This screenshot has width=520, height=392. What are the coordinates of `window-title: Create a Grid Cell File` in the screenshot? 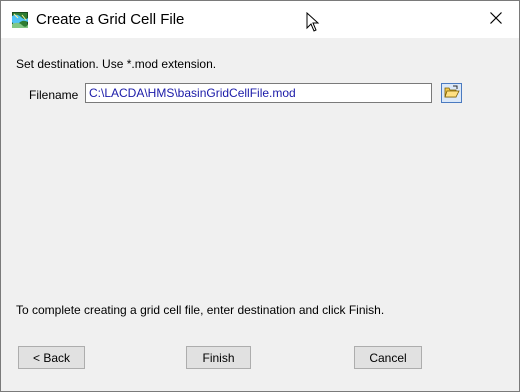 It's located at (110, 19).